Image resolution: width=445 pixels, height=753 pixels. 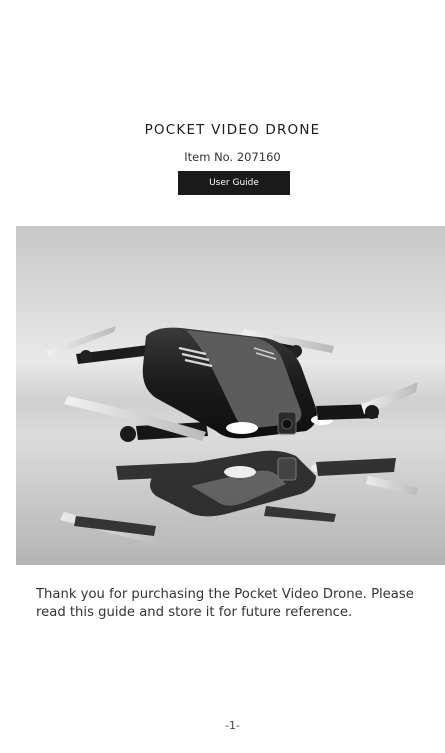 I want to click on page-number: -1-, so click(x=232, y=725).